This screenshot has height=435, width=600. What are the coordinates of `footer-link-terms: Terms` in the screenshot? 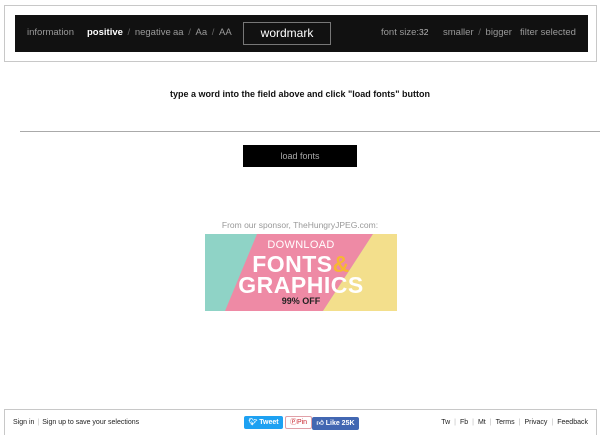 It's located at (505, 422).